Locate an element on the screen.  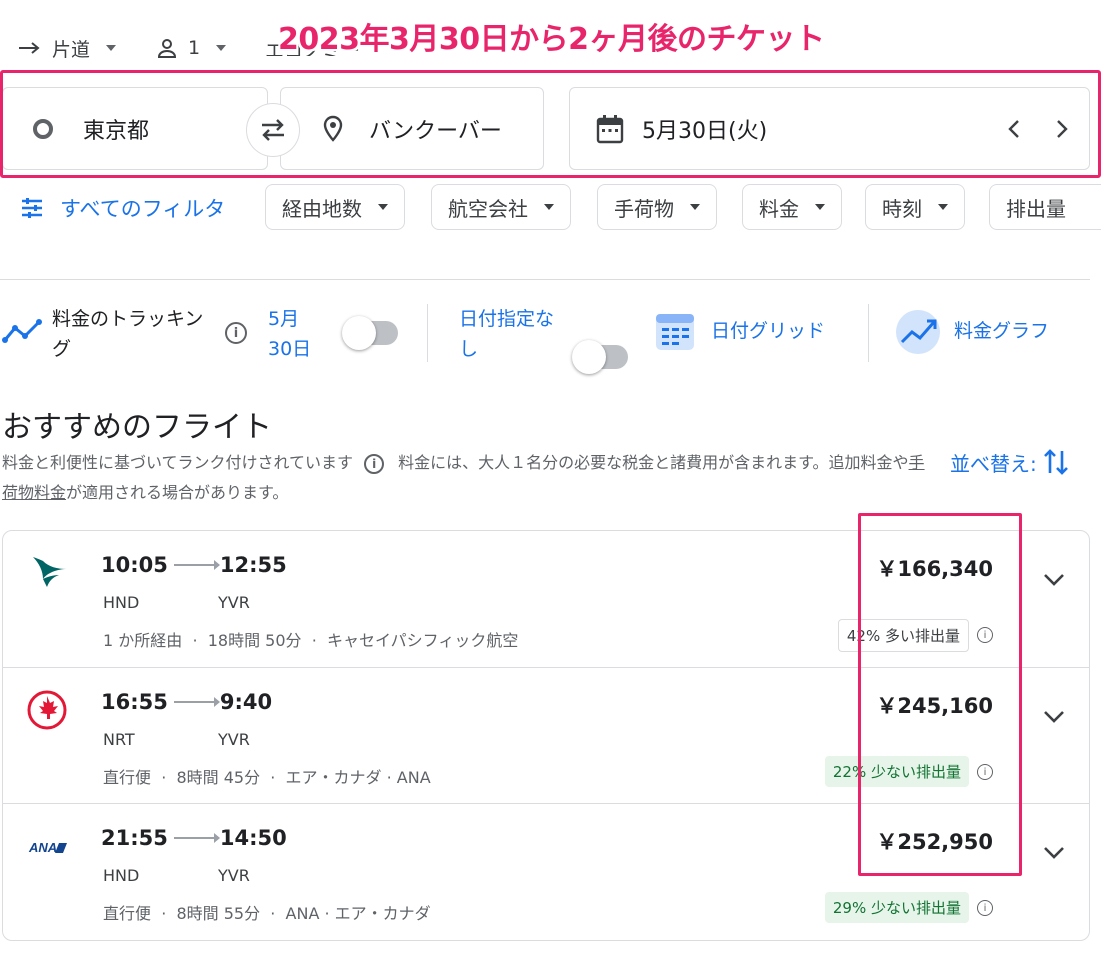
all-filters-button: すべてのフィルタ is located at coordinates (122, 208).